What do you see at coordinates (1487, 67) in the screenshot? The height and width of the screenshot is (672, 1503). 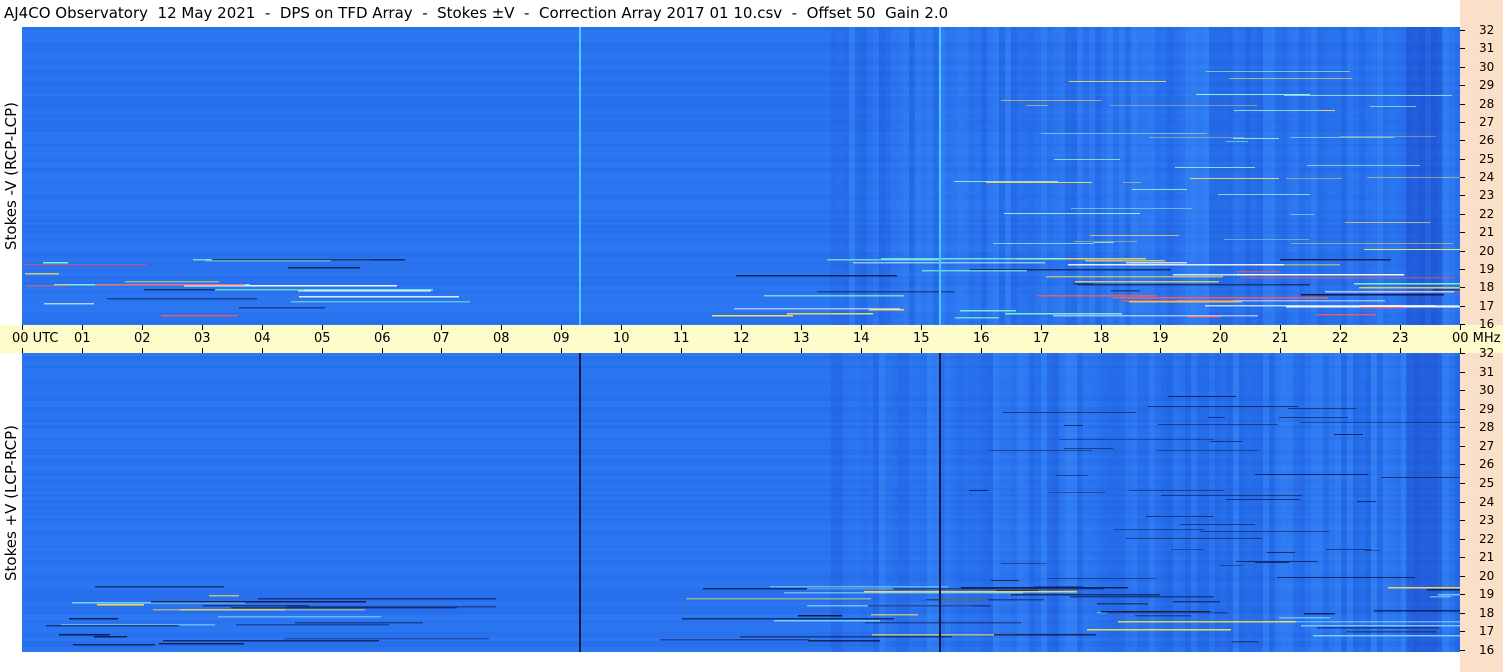 I see `freq-tick-label: 30` at bounding box center [1487, 67].